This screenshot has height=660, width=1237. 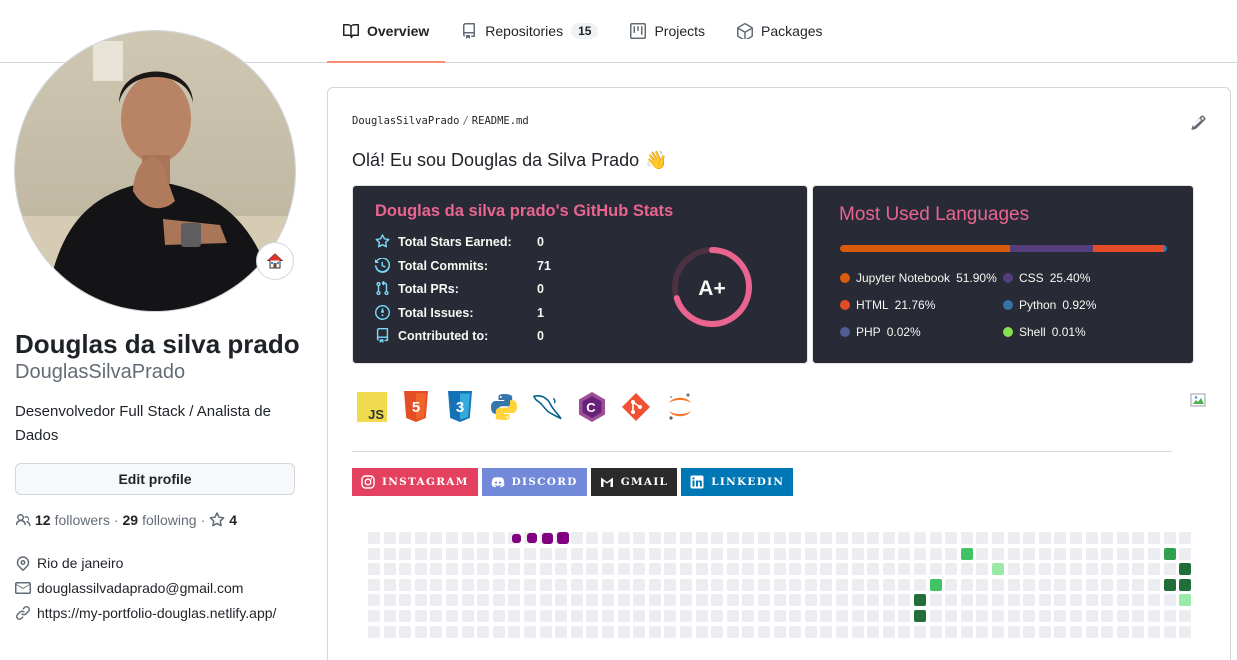 I want to click on followers-link: 12 followers, so click(x=72, y=520).